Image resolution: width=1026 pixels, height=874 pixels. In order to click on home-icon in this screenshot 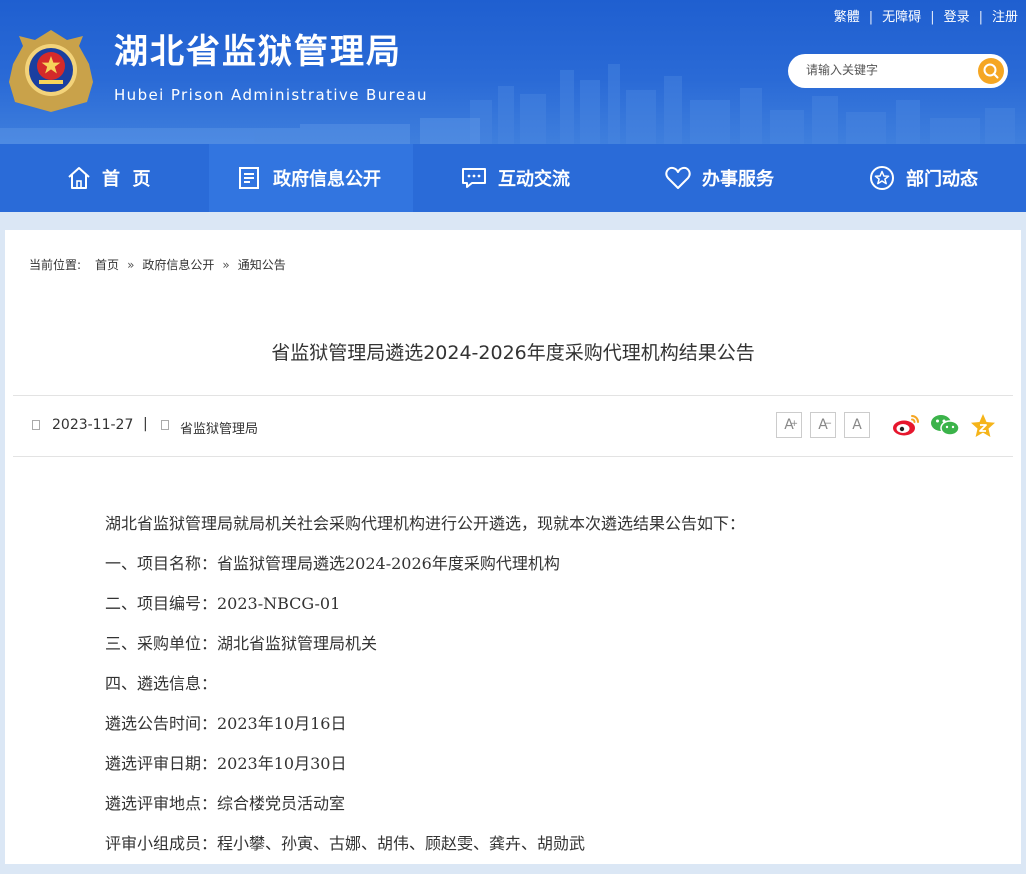, I will do `click(79, 178)`.